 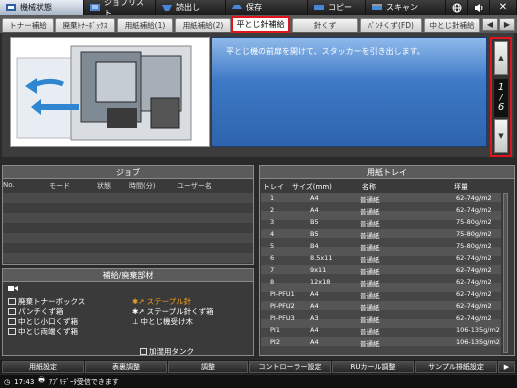 I want to click on tray-row: 2 A4 普通紙 62-74g/m2, so click(x=381, y=211).